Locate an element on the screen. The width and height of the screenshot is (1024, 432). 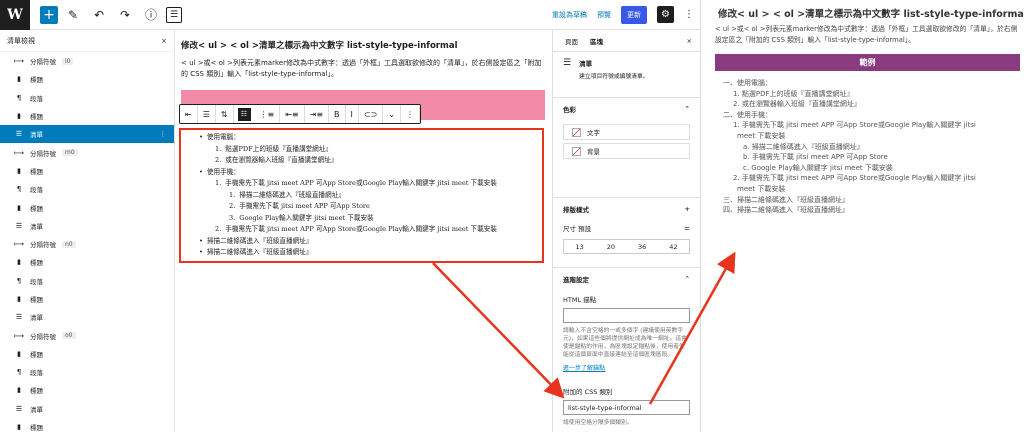
toolbar-button: I is located at coordinates (352, 114).